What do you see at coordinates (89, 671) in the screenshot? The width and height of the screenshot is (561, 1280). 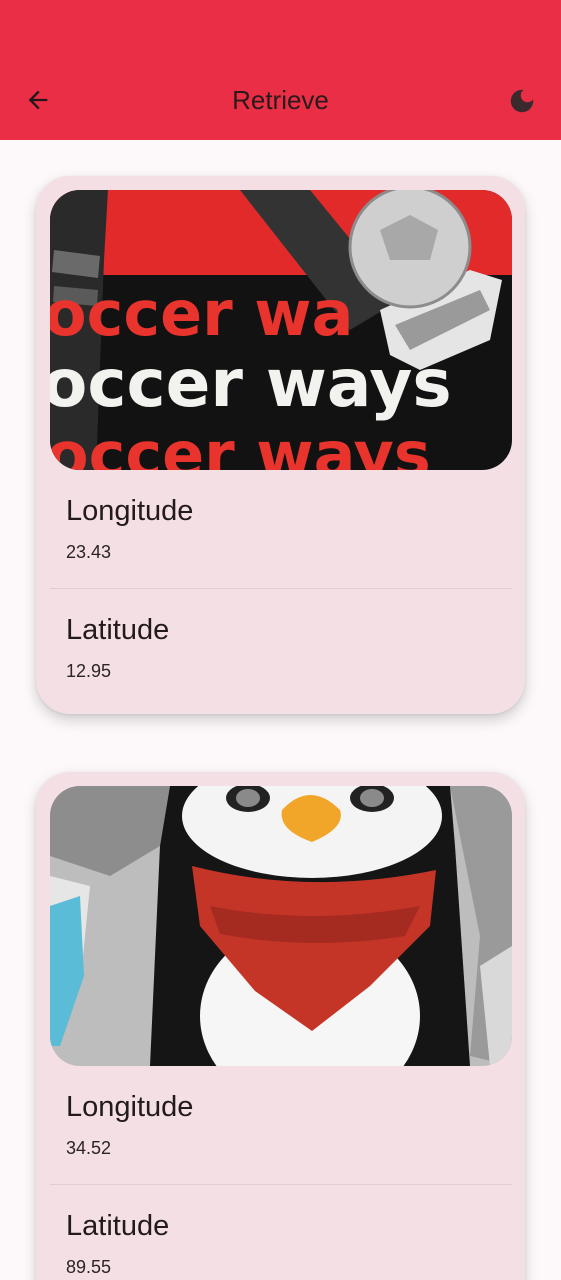 I see `latitude-value: 12.95` at bounding box center [89, 671].